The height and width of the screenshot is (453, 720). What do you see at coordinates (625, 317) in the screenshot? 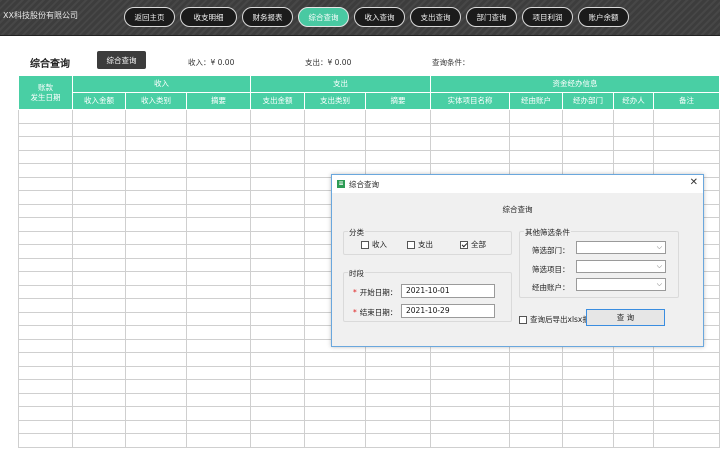
I see `query-button: 查 询` at bounding box center [625, 317].